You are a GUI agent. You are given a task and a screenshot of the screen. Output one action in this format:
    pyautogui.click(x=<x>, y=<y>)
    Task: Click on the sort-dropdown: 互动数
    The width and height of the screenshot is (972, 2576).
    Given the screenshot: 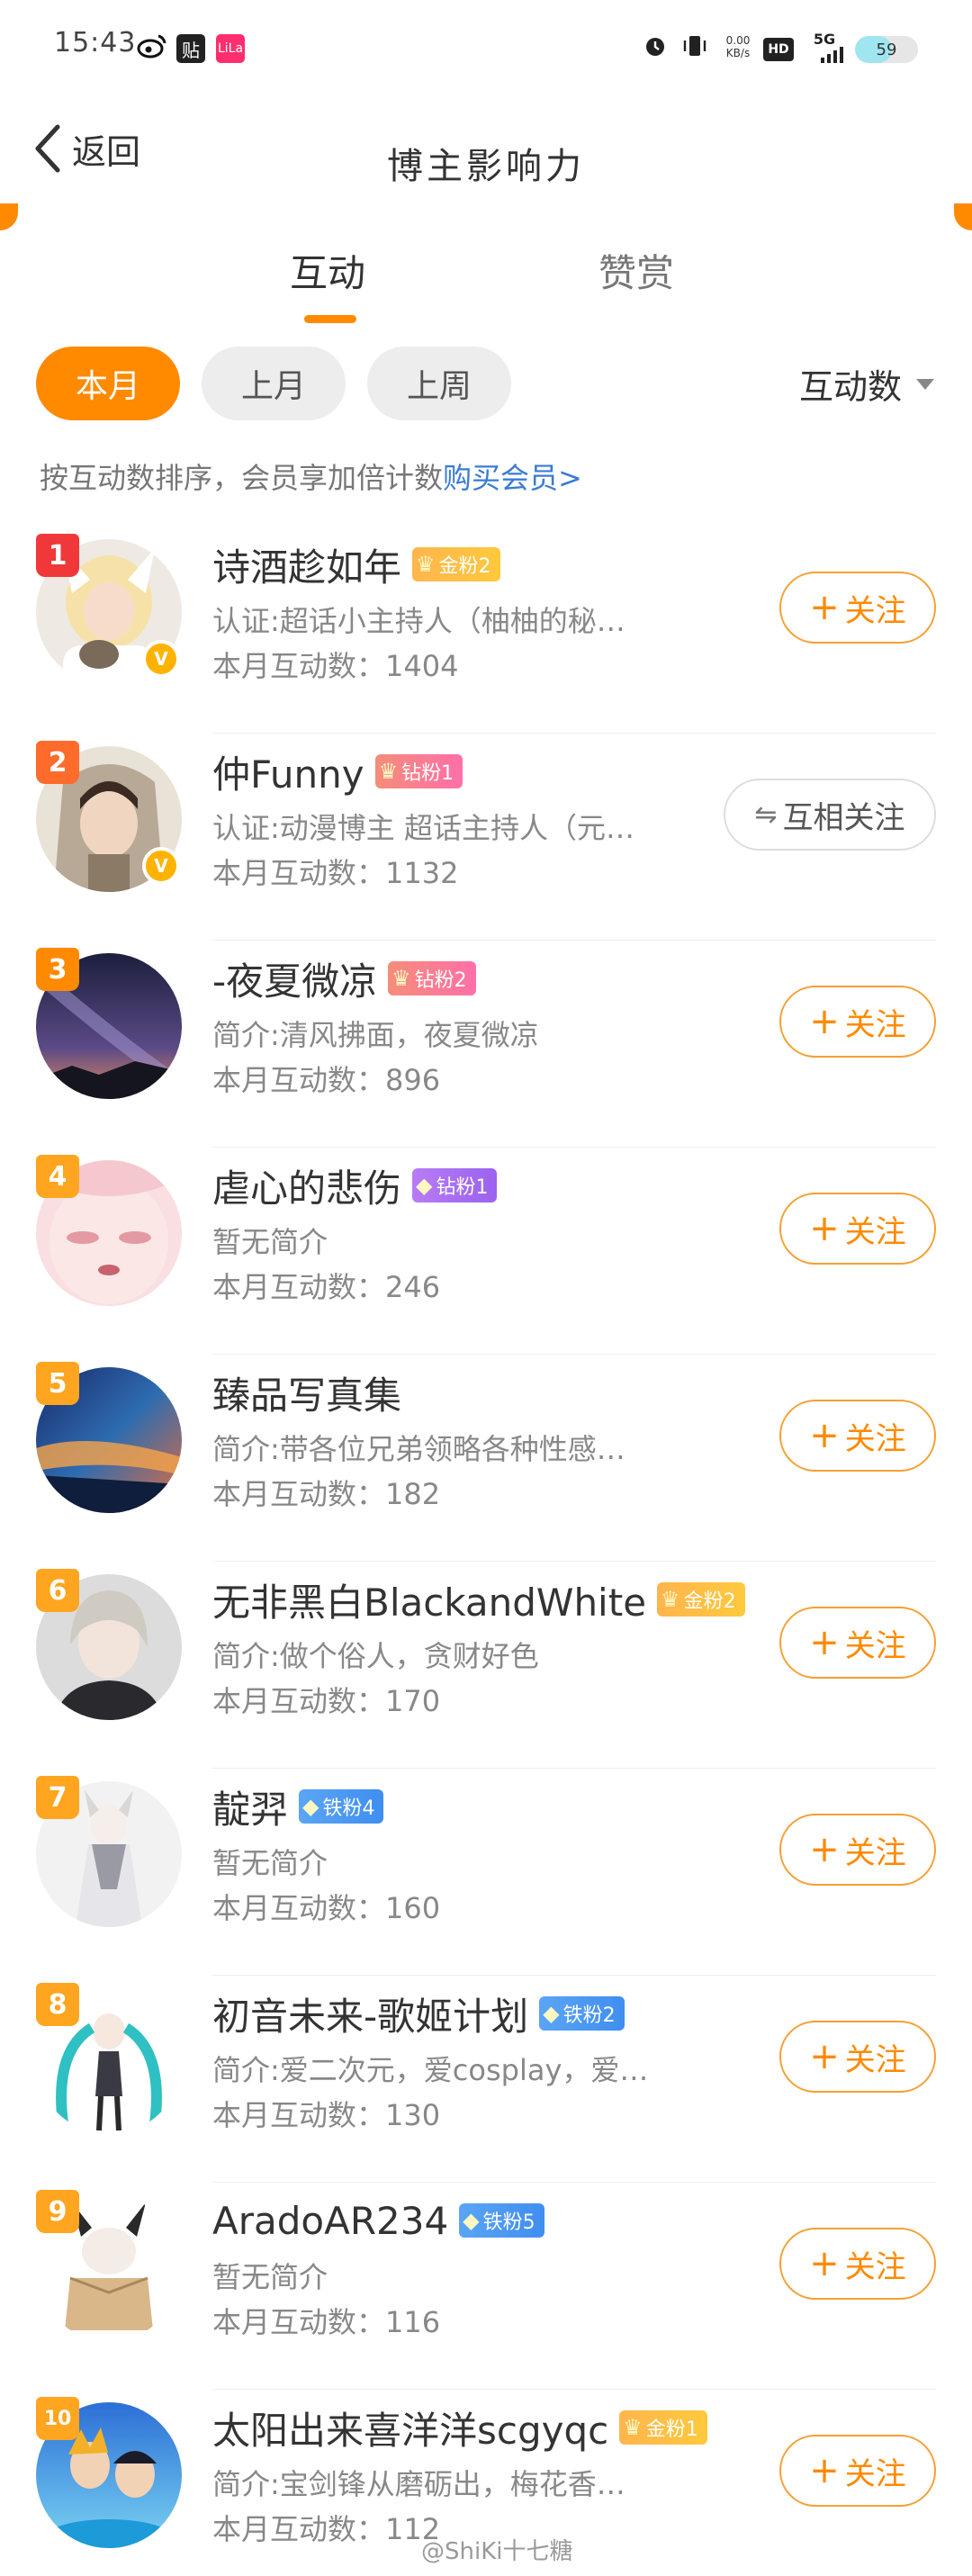 What is the action you would take?
    pyautogui.click(x=867, y=384)
    